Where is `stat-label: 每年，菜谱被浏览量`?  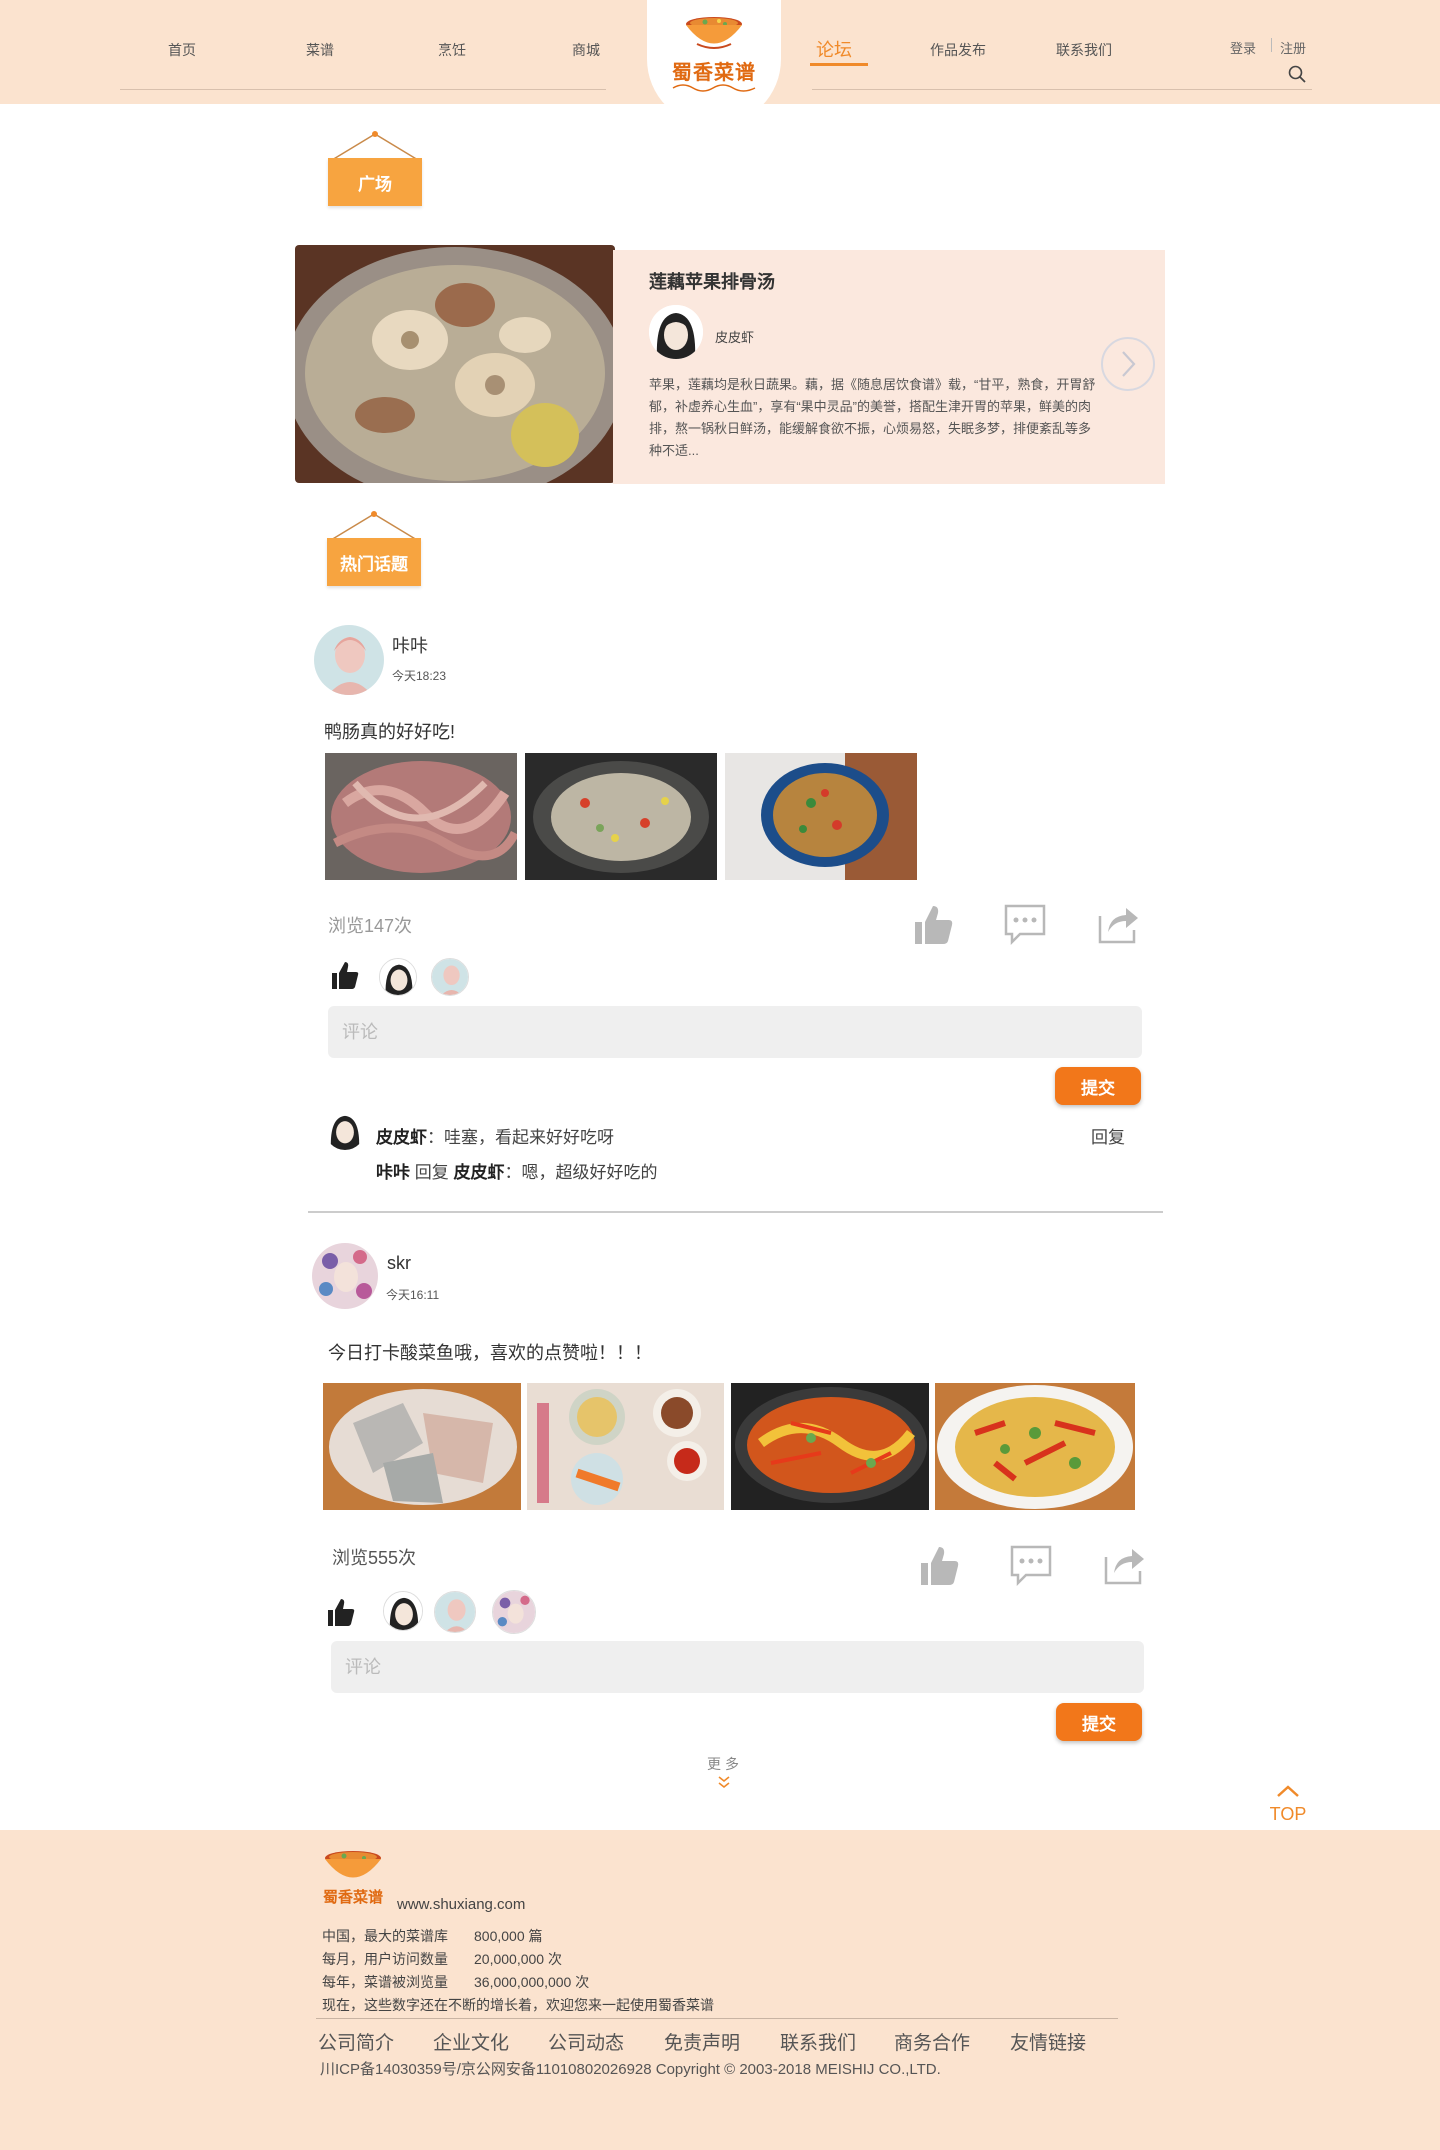 stat-label: 每年，菜谱被浏览量 is located at coordinates (385, 1982).